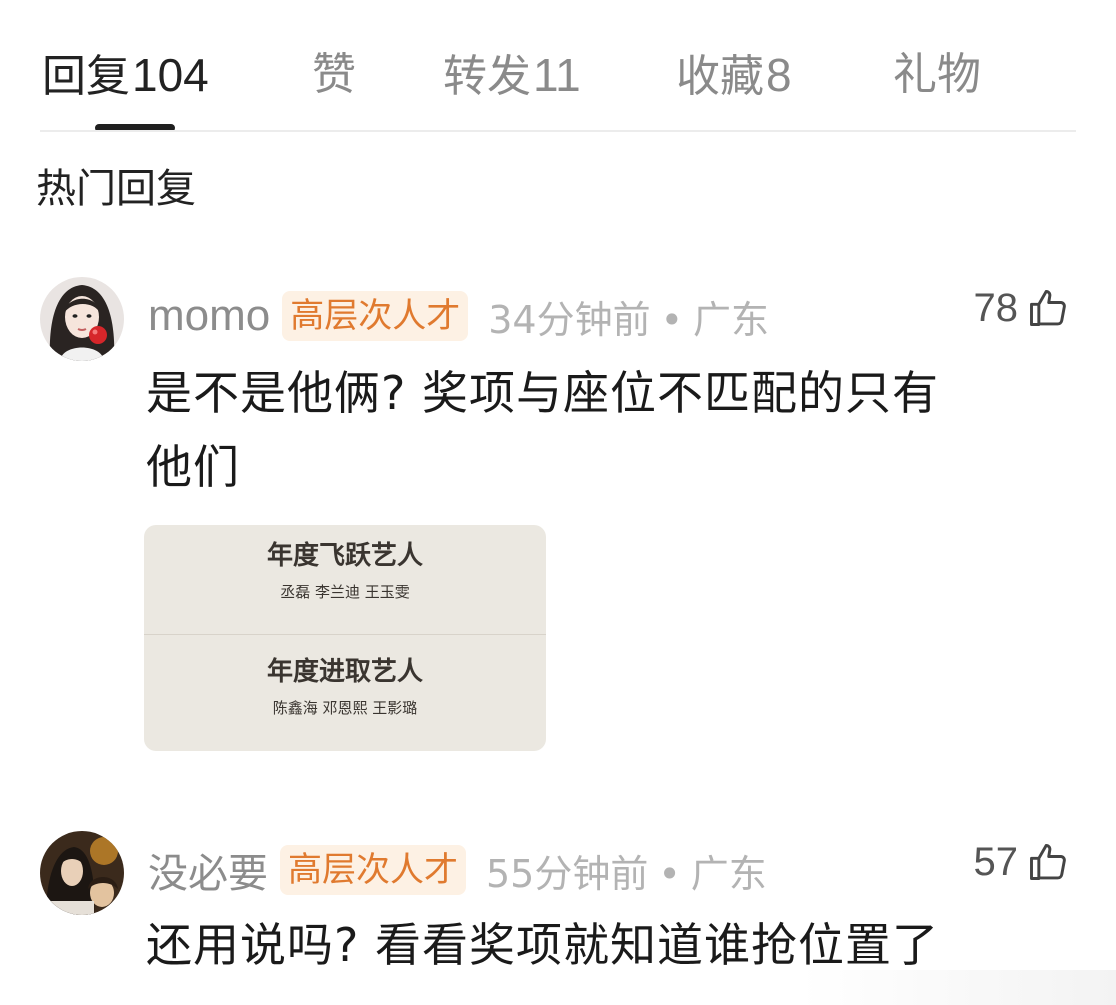 The width and height of the screenshot is (1116, 1005). I want to click on username: 没必要, so click(208, 870).